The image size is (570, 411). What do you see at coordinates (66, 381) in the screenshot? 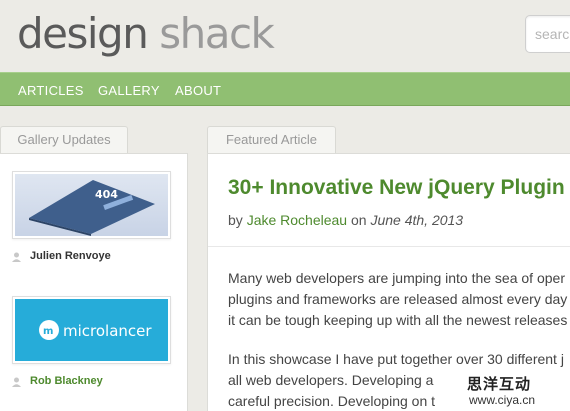
I see `gallery-author: Rob Blackney` at bounding box center [66, 381].